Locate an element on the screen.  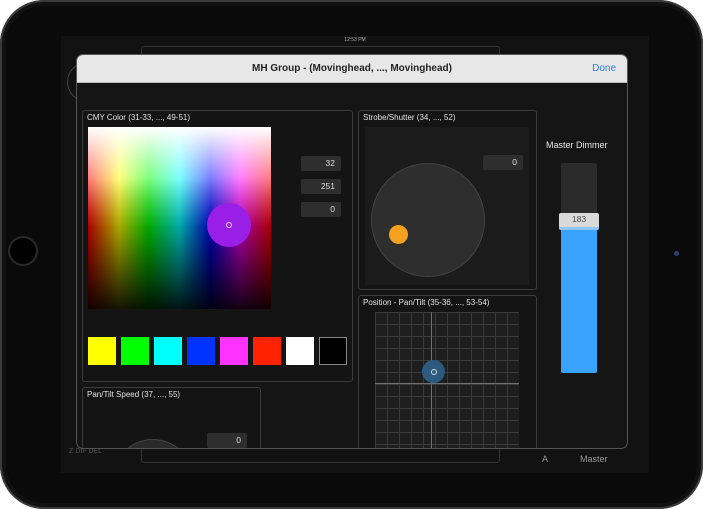
master-dimmer-handle: 183 is located at coordinates (579, 221).